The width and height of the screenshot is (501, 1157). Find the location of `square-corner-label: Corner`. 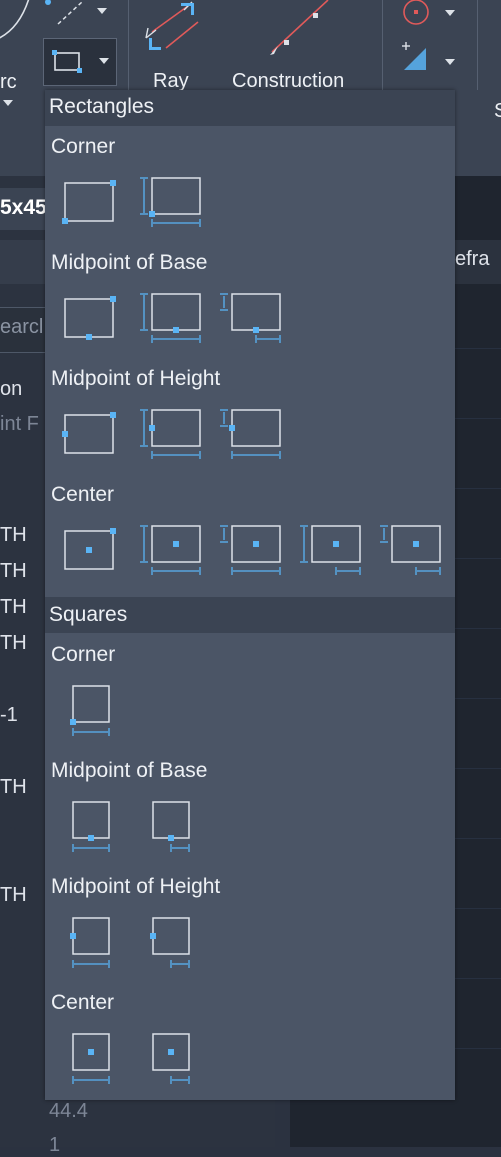

square-corner-label: Corner is located at coordinates (83, 654).